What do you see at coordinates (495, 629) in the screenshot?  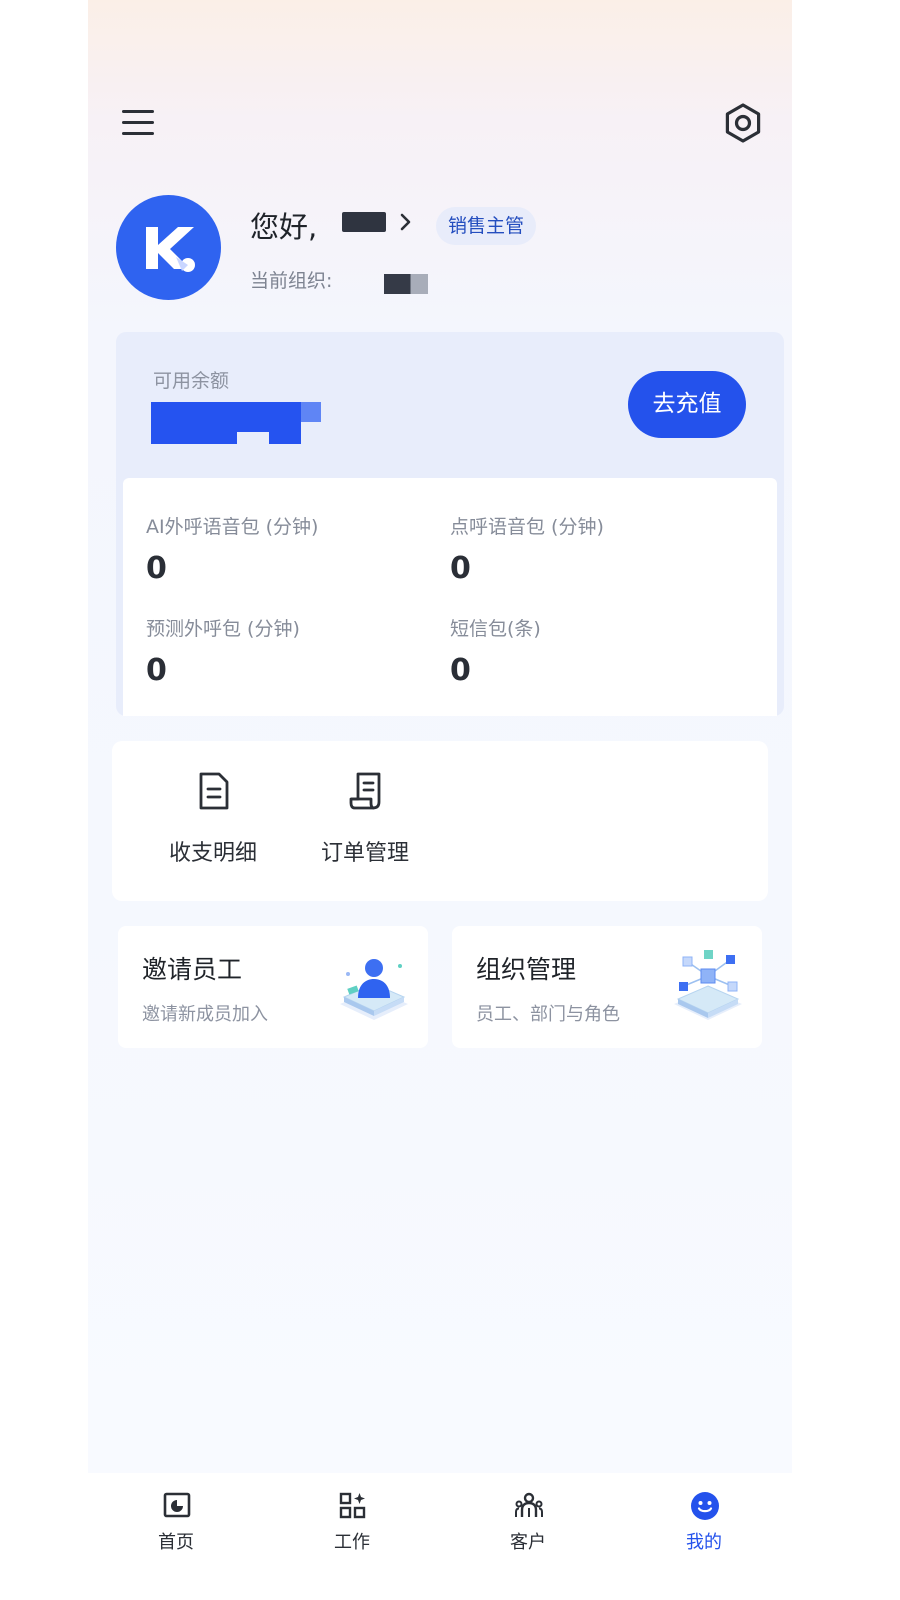 I see `stat-label: 短信包(条)` at bounding box center [495, 629].